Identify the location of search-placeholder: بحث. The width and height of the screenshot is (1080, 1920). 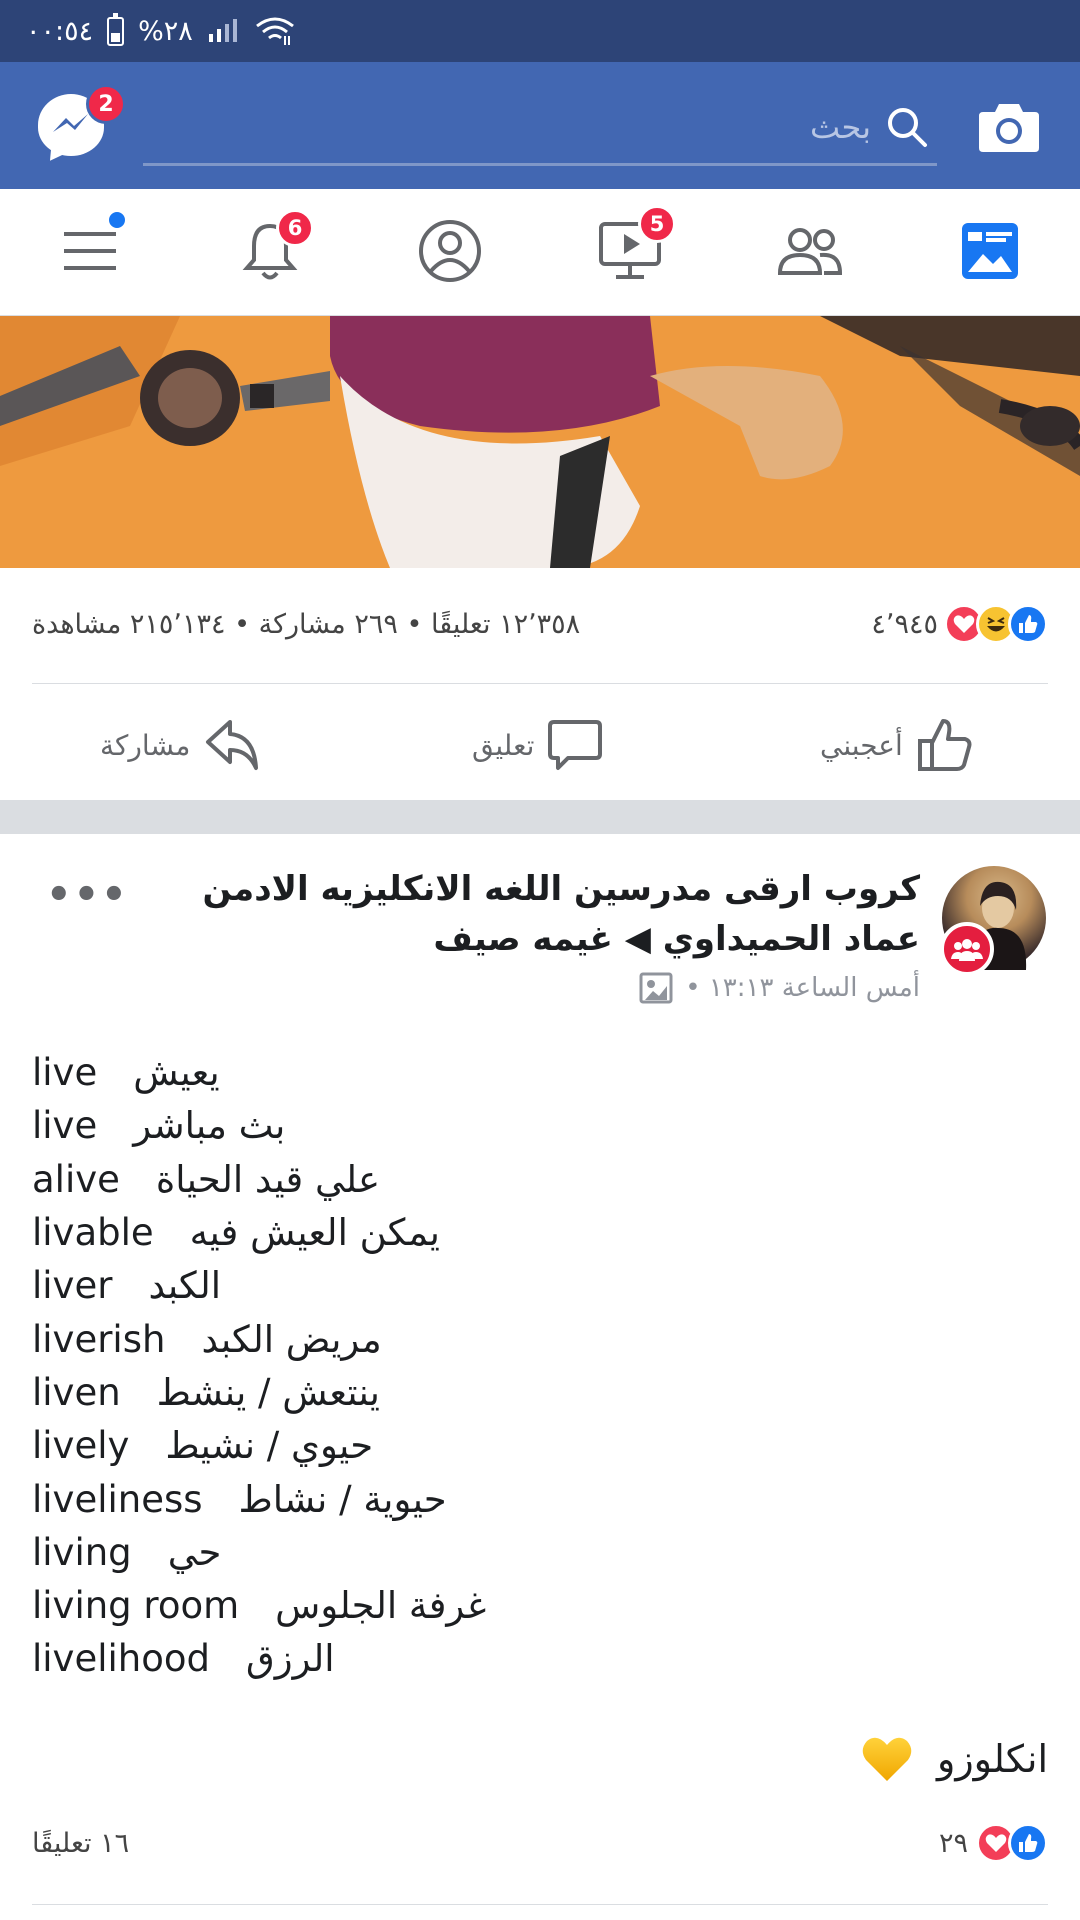
(840, 126).